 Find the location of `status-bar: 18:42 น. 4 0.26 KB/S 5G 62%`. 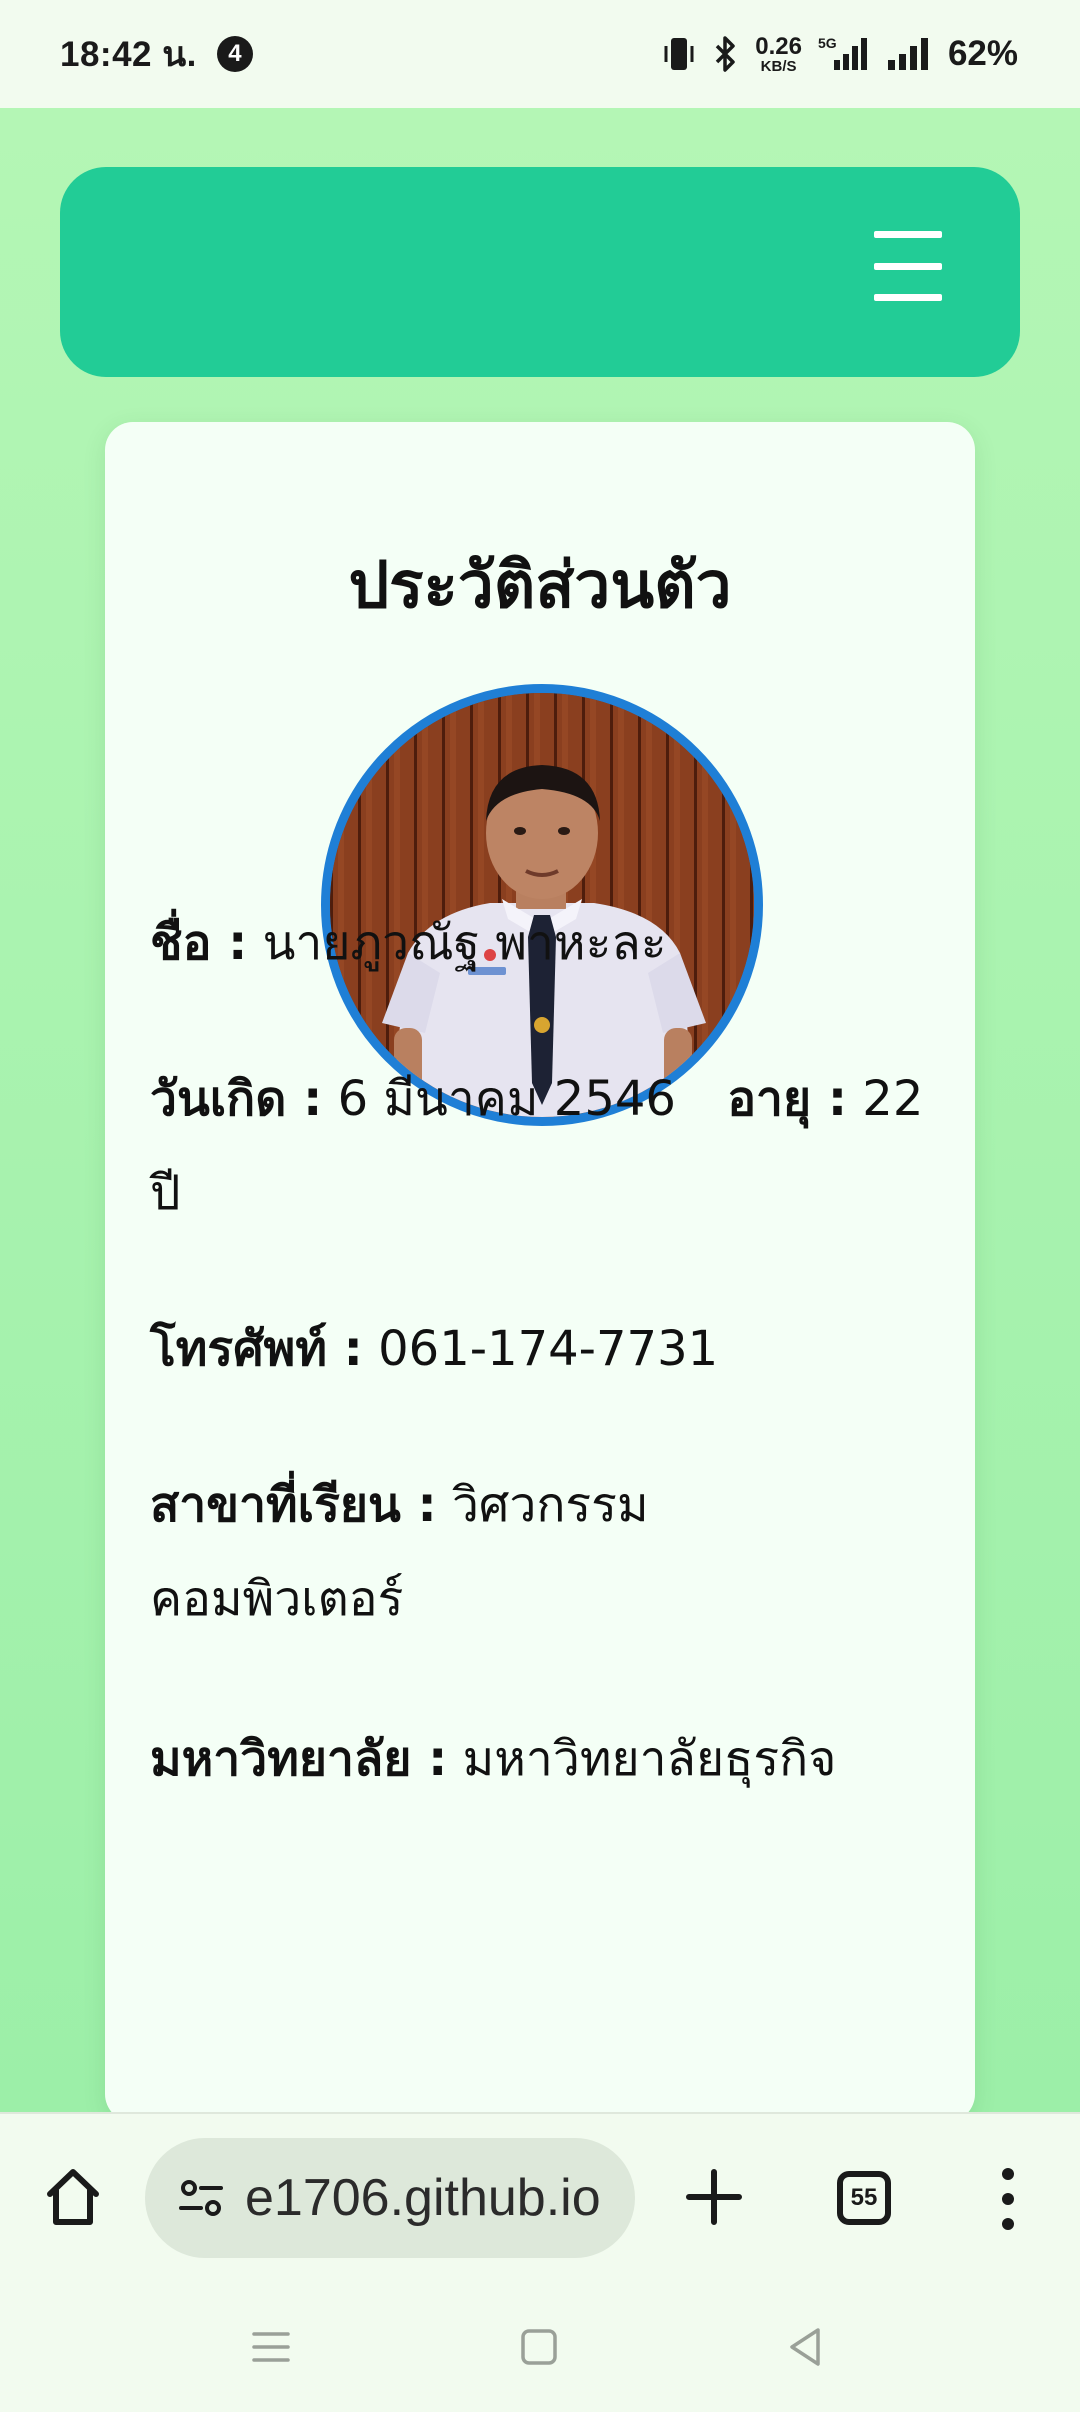

status-bar: 18:42 น. 4 0.26 KB/S 5G 62% is located at coordinates (540, 54).